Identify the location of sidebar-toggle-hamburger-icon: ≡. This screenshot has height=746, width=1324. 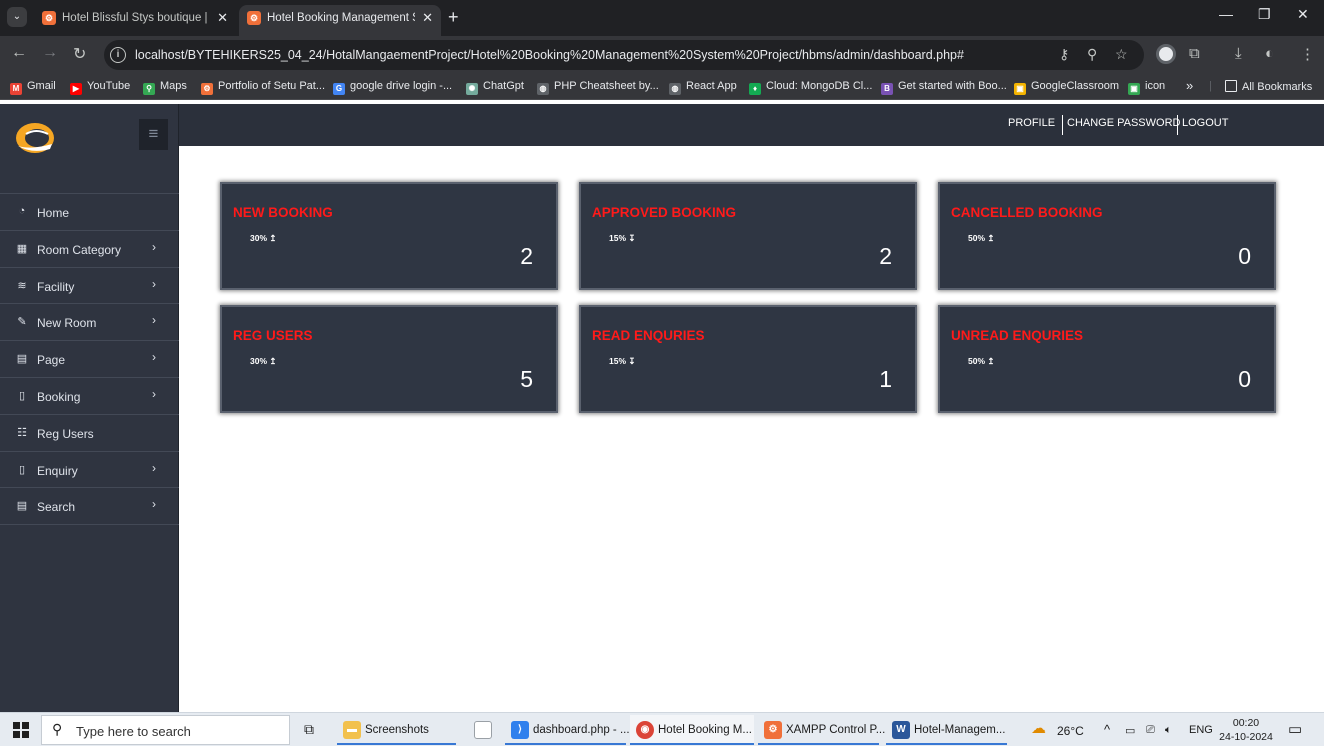
(153, 134).